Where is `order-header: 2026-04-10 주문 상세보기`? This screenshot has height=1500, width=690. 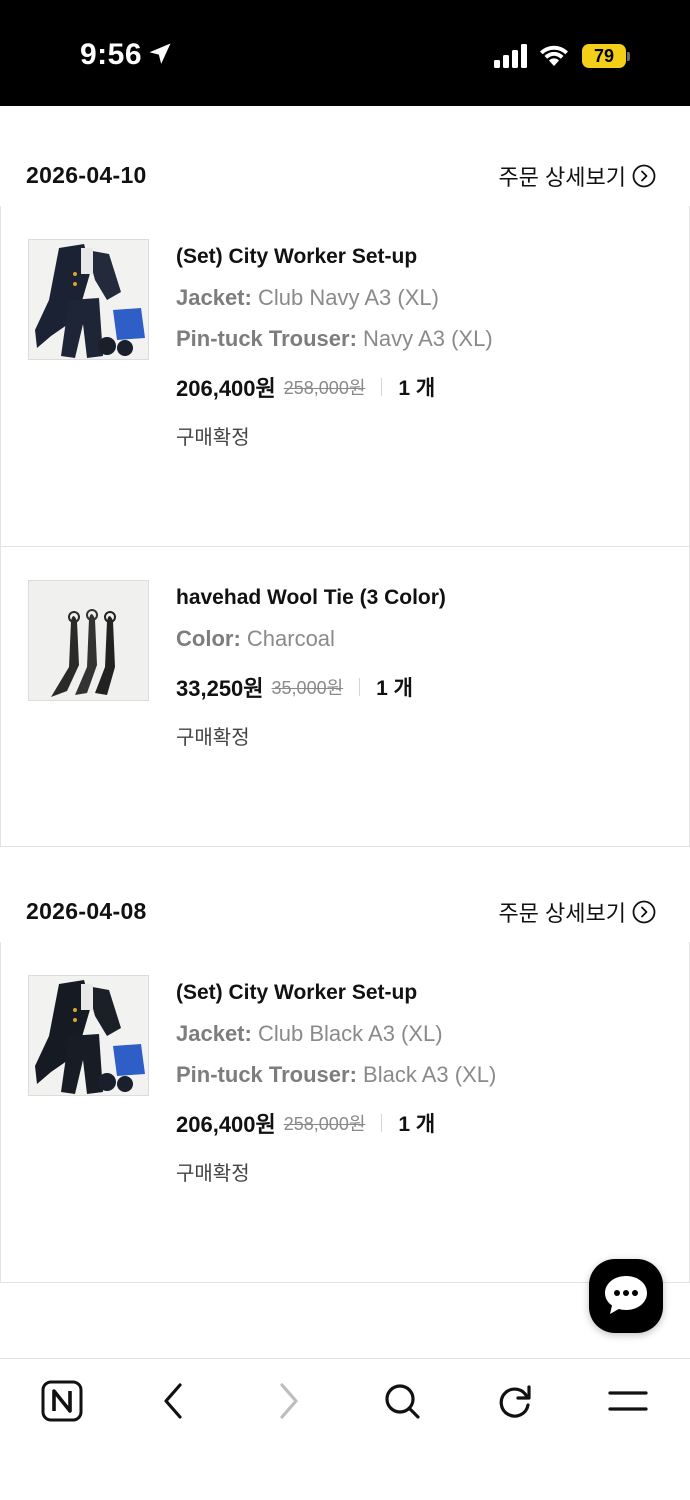 order-header: 2026-04-10 주문 상세보기 is located at coordinates (345, 174).